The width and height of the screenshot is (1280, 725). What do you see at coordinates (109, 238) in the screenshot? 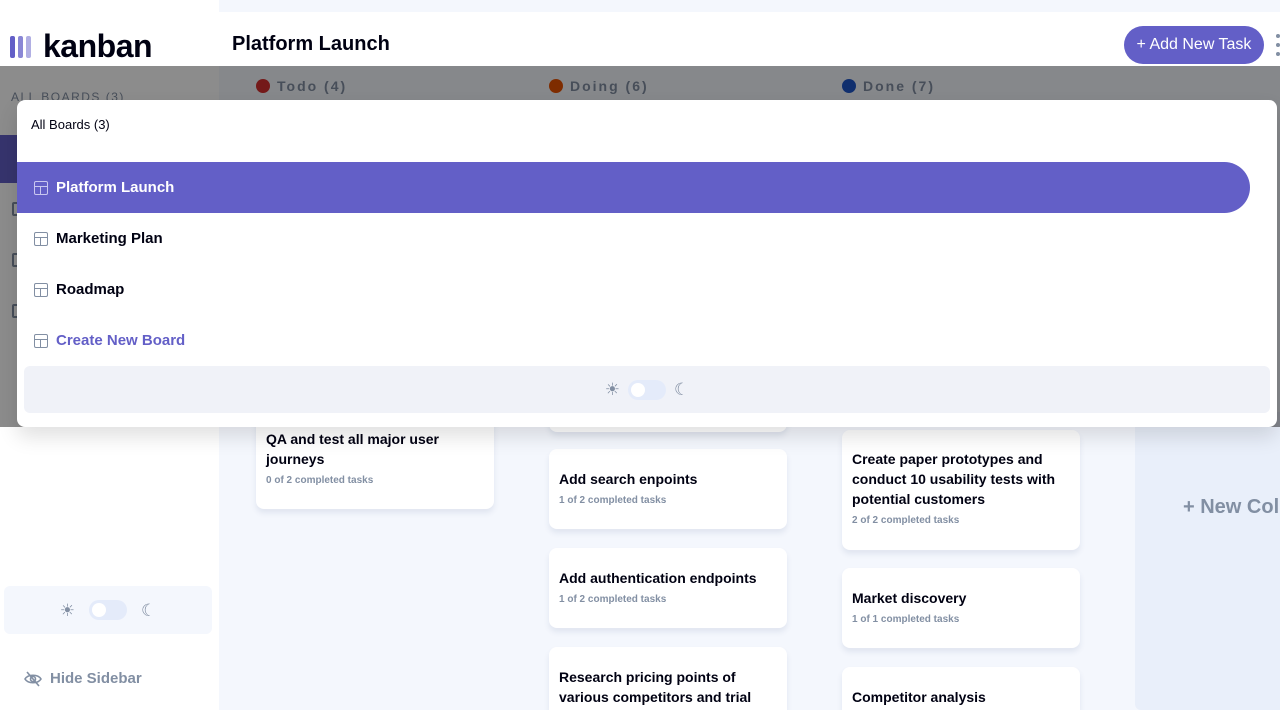
I see `board-item-label: Marketing Plan` at bounding box center [109, 238].